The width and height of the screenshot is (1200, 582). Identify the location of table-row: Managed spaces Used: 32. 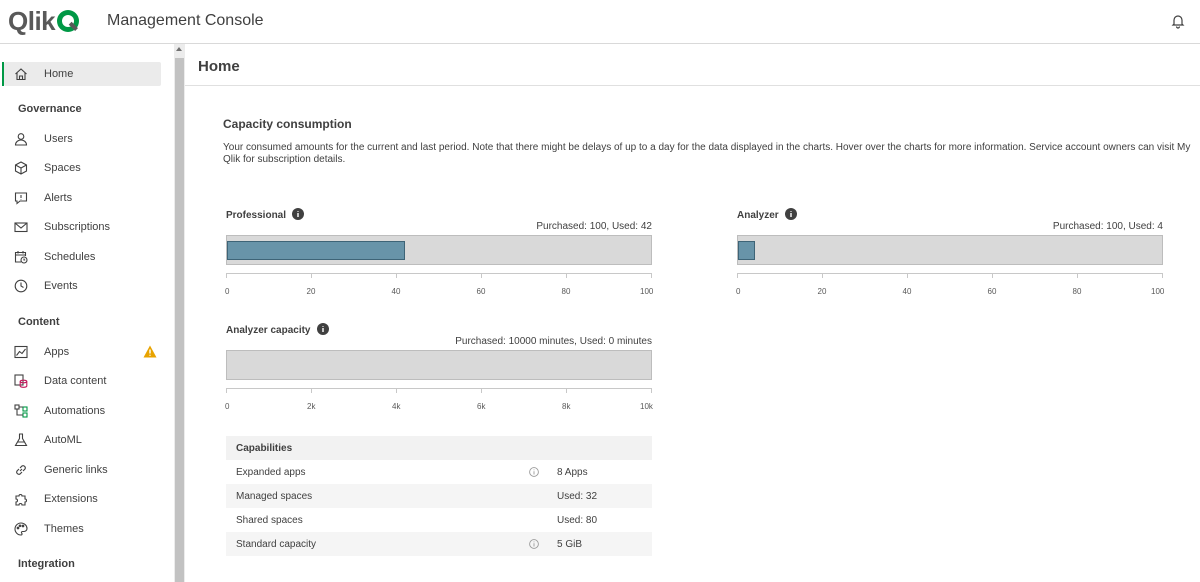
(439, 496).